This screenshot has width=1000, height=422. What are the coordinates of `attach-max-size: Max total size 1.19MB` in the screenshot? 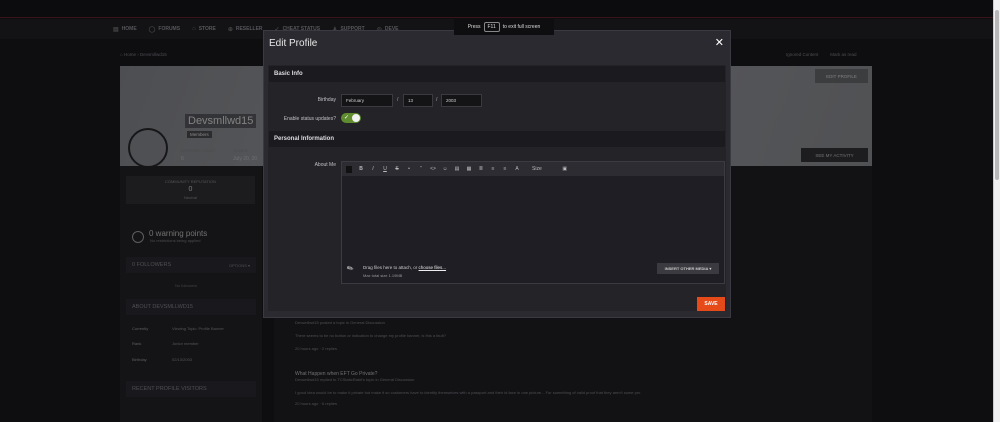 It's located at (383, 275).